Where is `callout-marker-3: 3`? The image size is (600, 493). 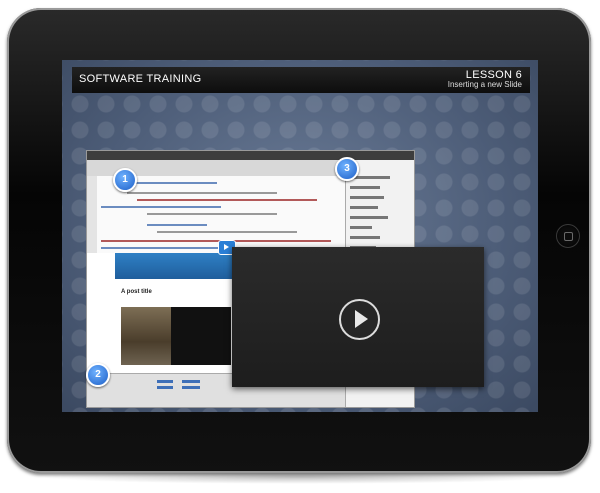 callout-marker-3: 3 is located at coordinates (347, 169).